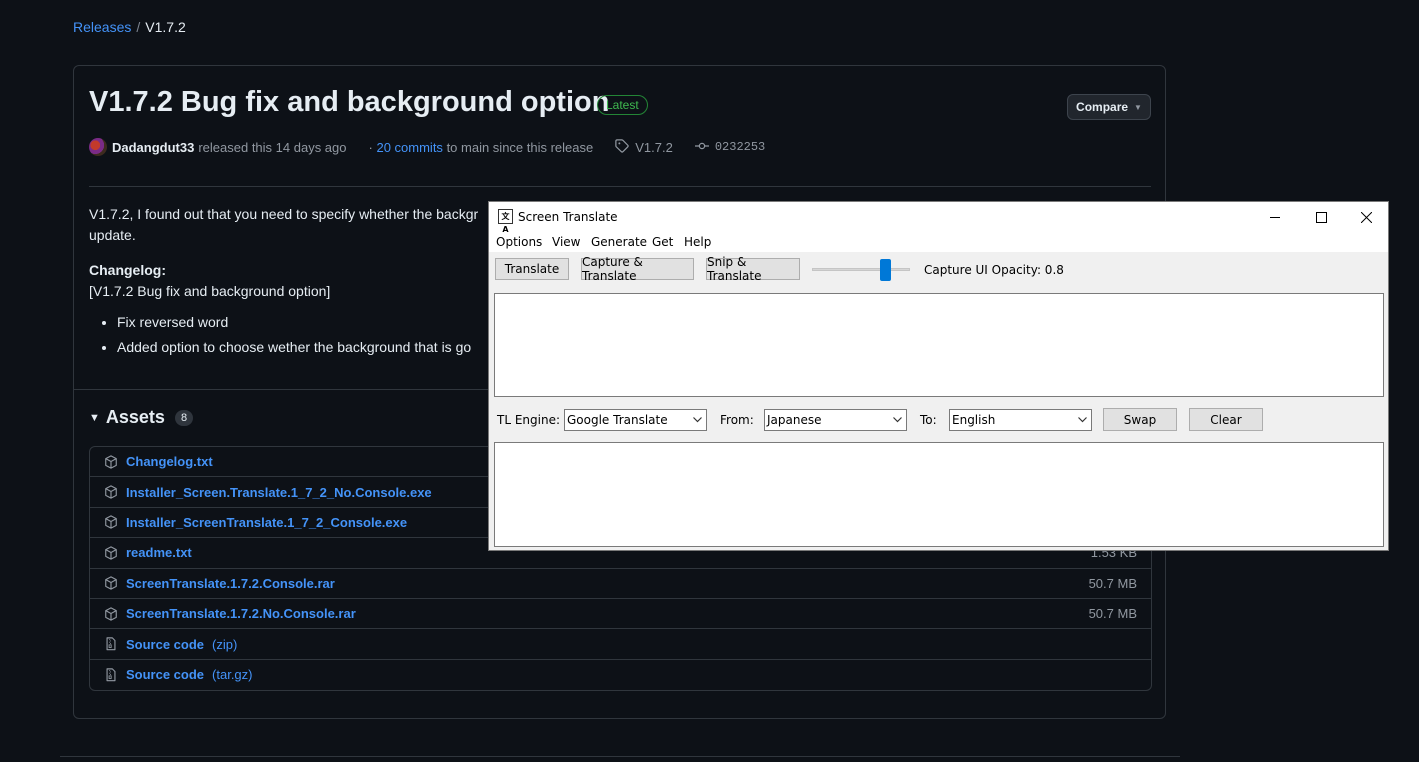 This screenshot has height=762, width=1419. I want to click on asset-link: Changelog.txt, so click(169, 461).